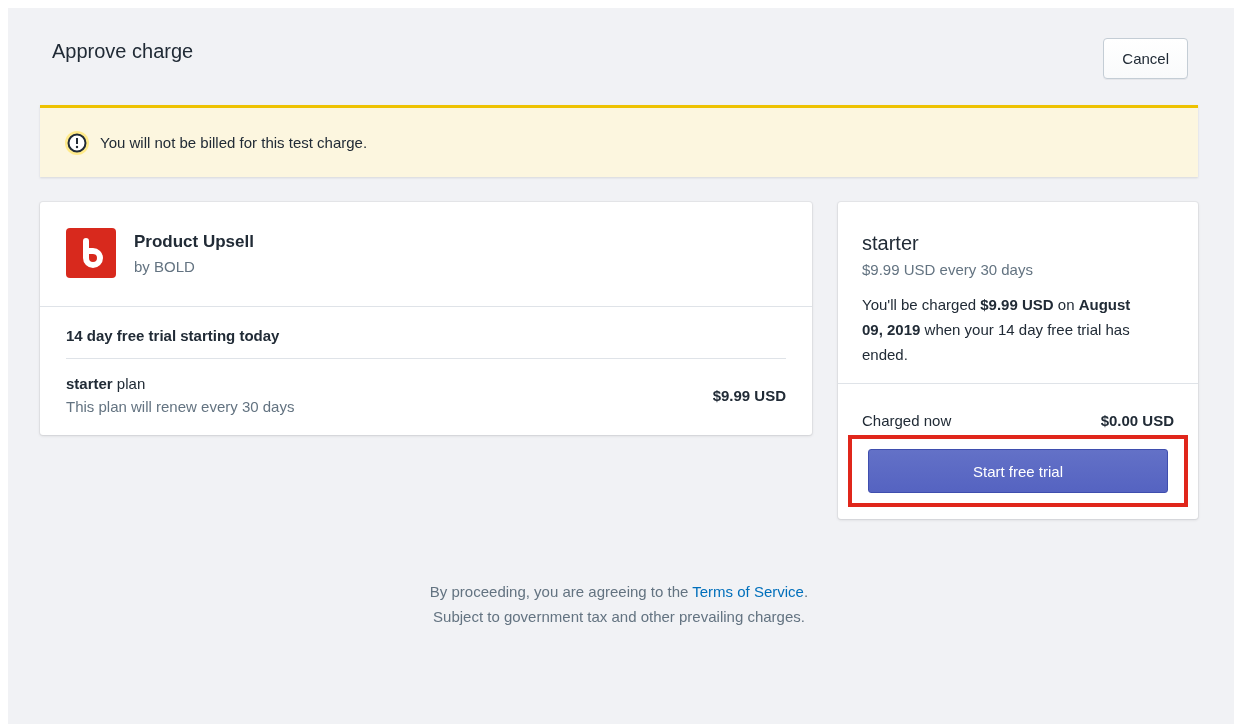  I want to click on plan-name: starter, so click(891, 243).